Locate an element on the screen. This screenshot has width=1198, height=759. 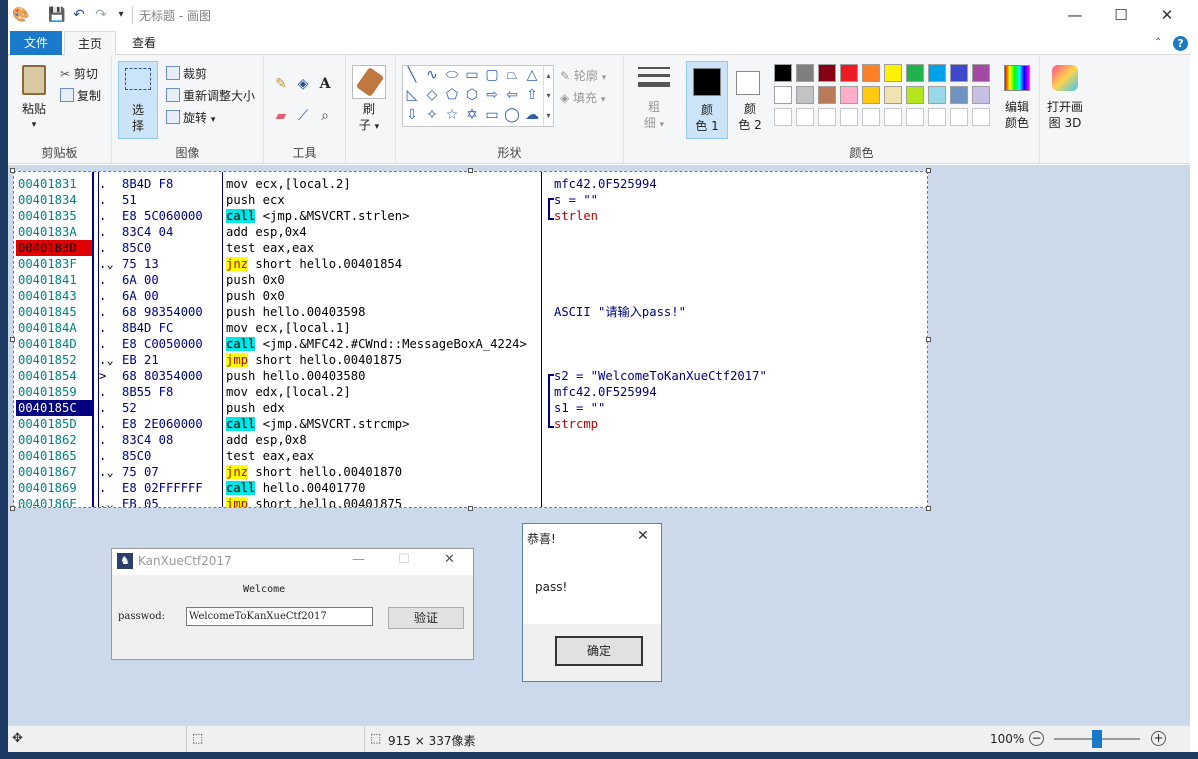
magnifier-icon: ⌕ is located at coordinates (325, 116).